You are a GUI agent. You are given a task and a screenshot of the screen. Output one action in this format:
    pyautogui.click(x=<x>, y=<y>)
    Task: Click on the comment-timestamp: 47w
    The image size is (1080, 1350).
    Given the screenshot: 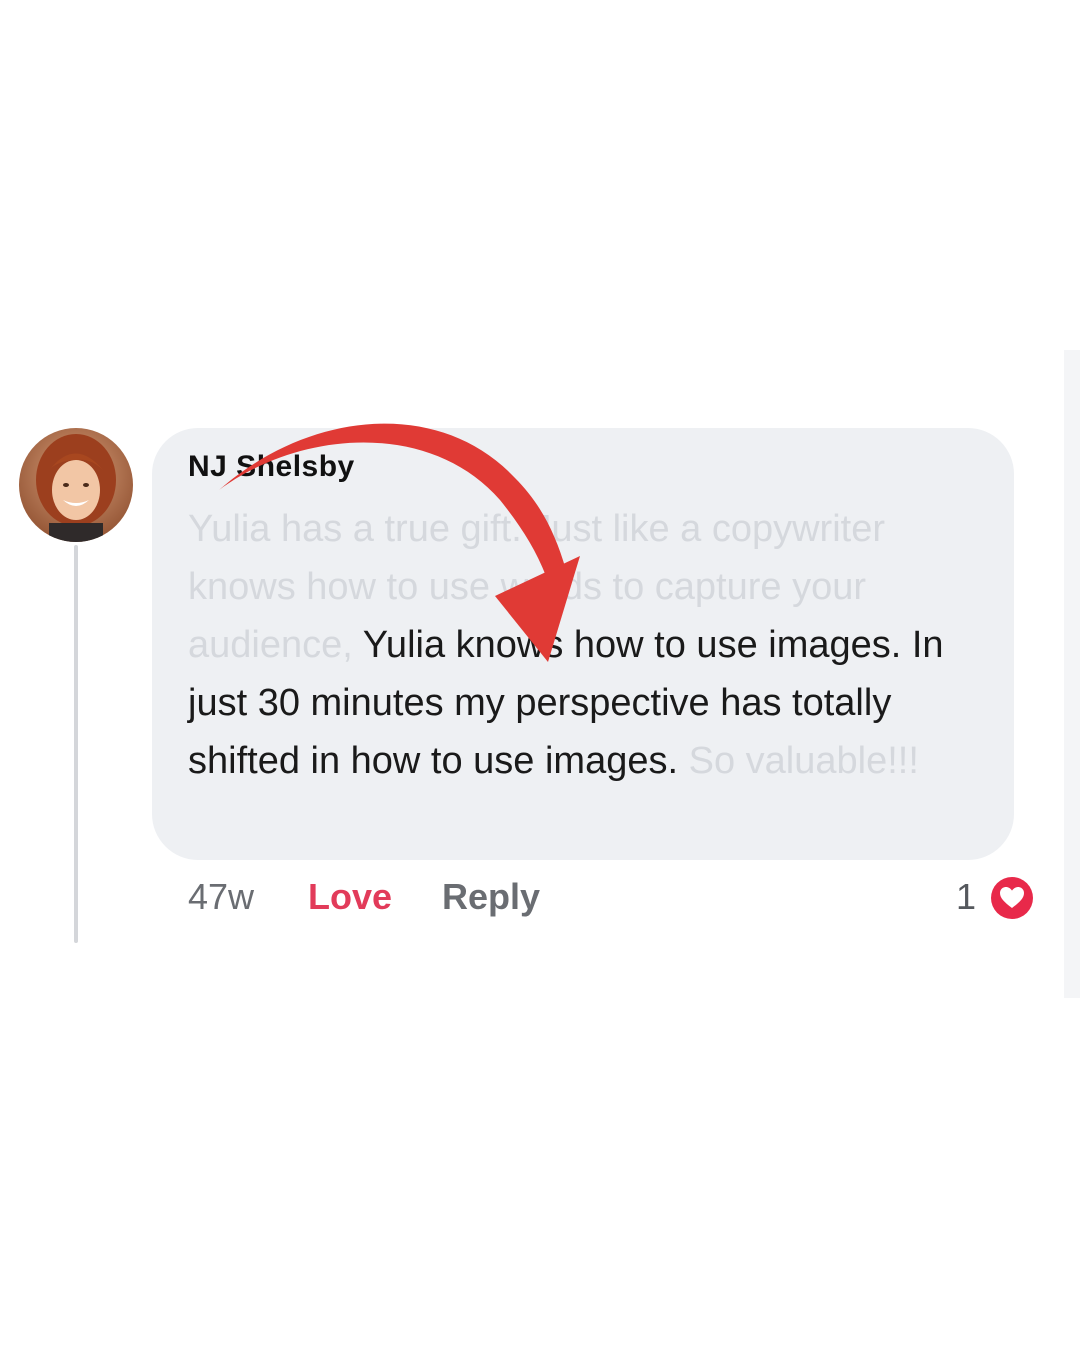 What is the action you would take?
    pyautogui.click(x=221, y=897)
    